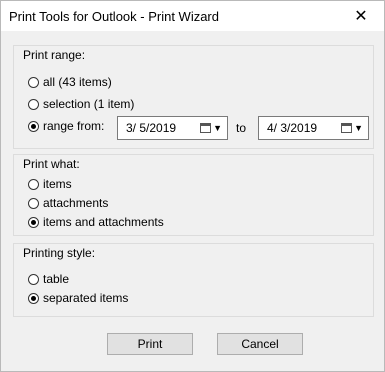 The height and width of the screenshot is (372, 385). What do you see at coordinates (114, 16) in the screenshot?
I see `window-title: Print Tools for Outlook - Print Wizard` at bounding box center [114, 16].